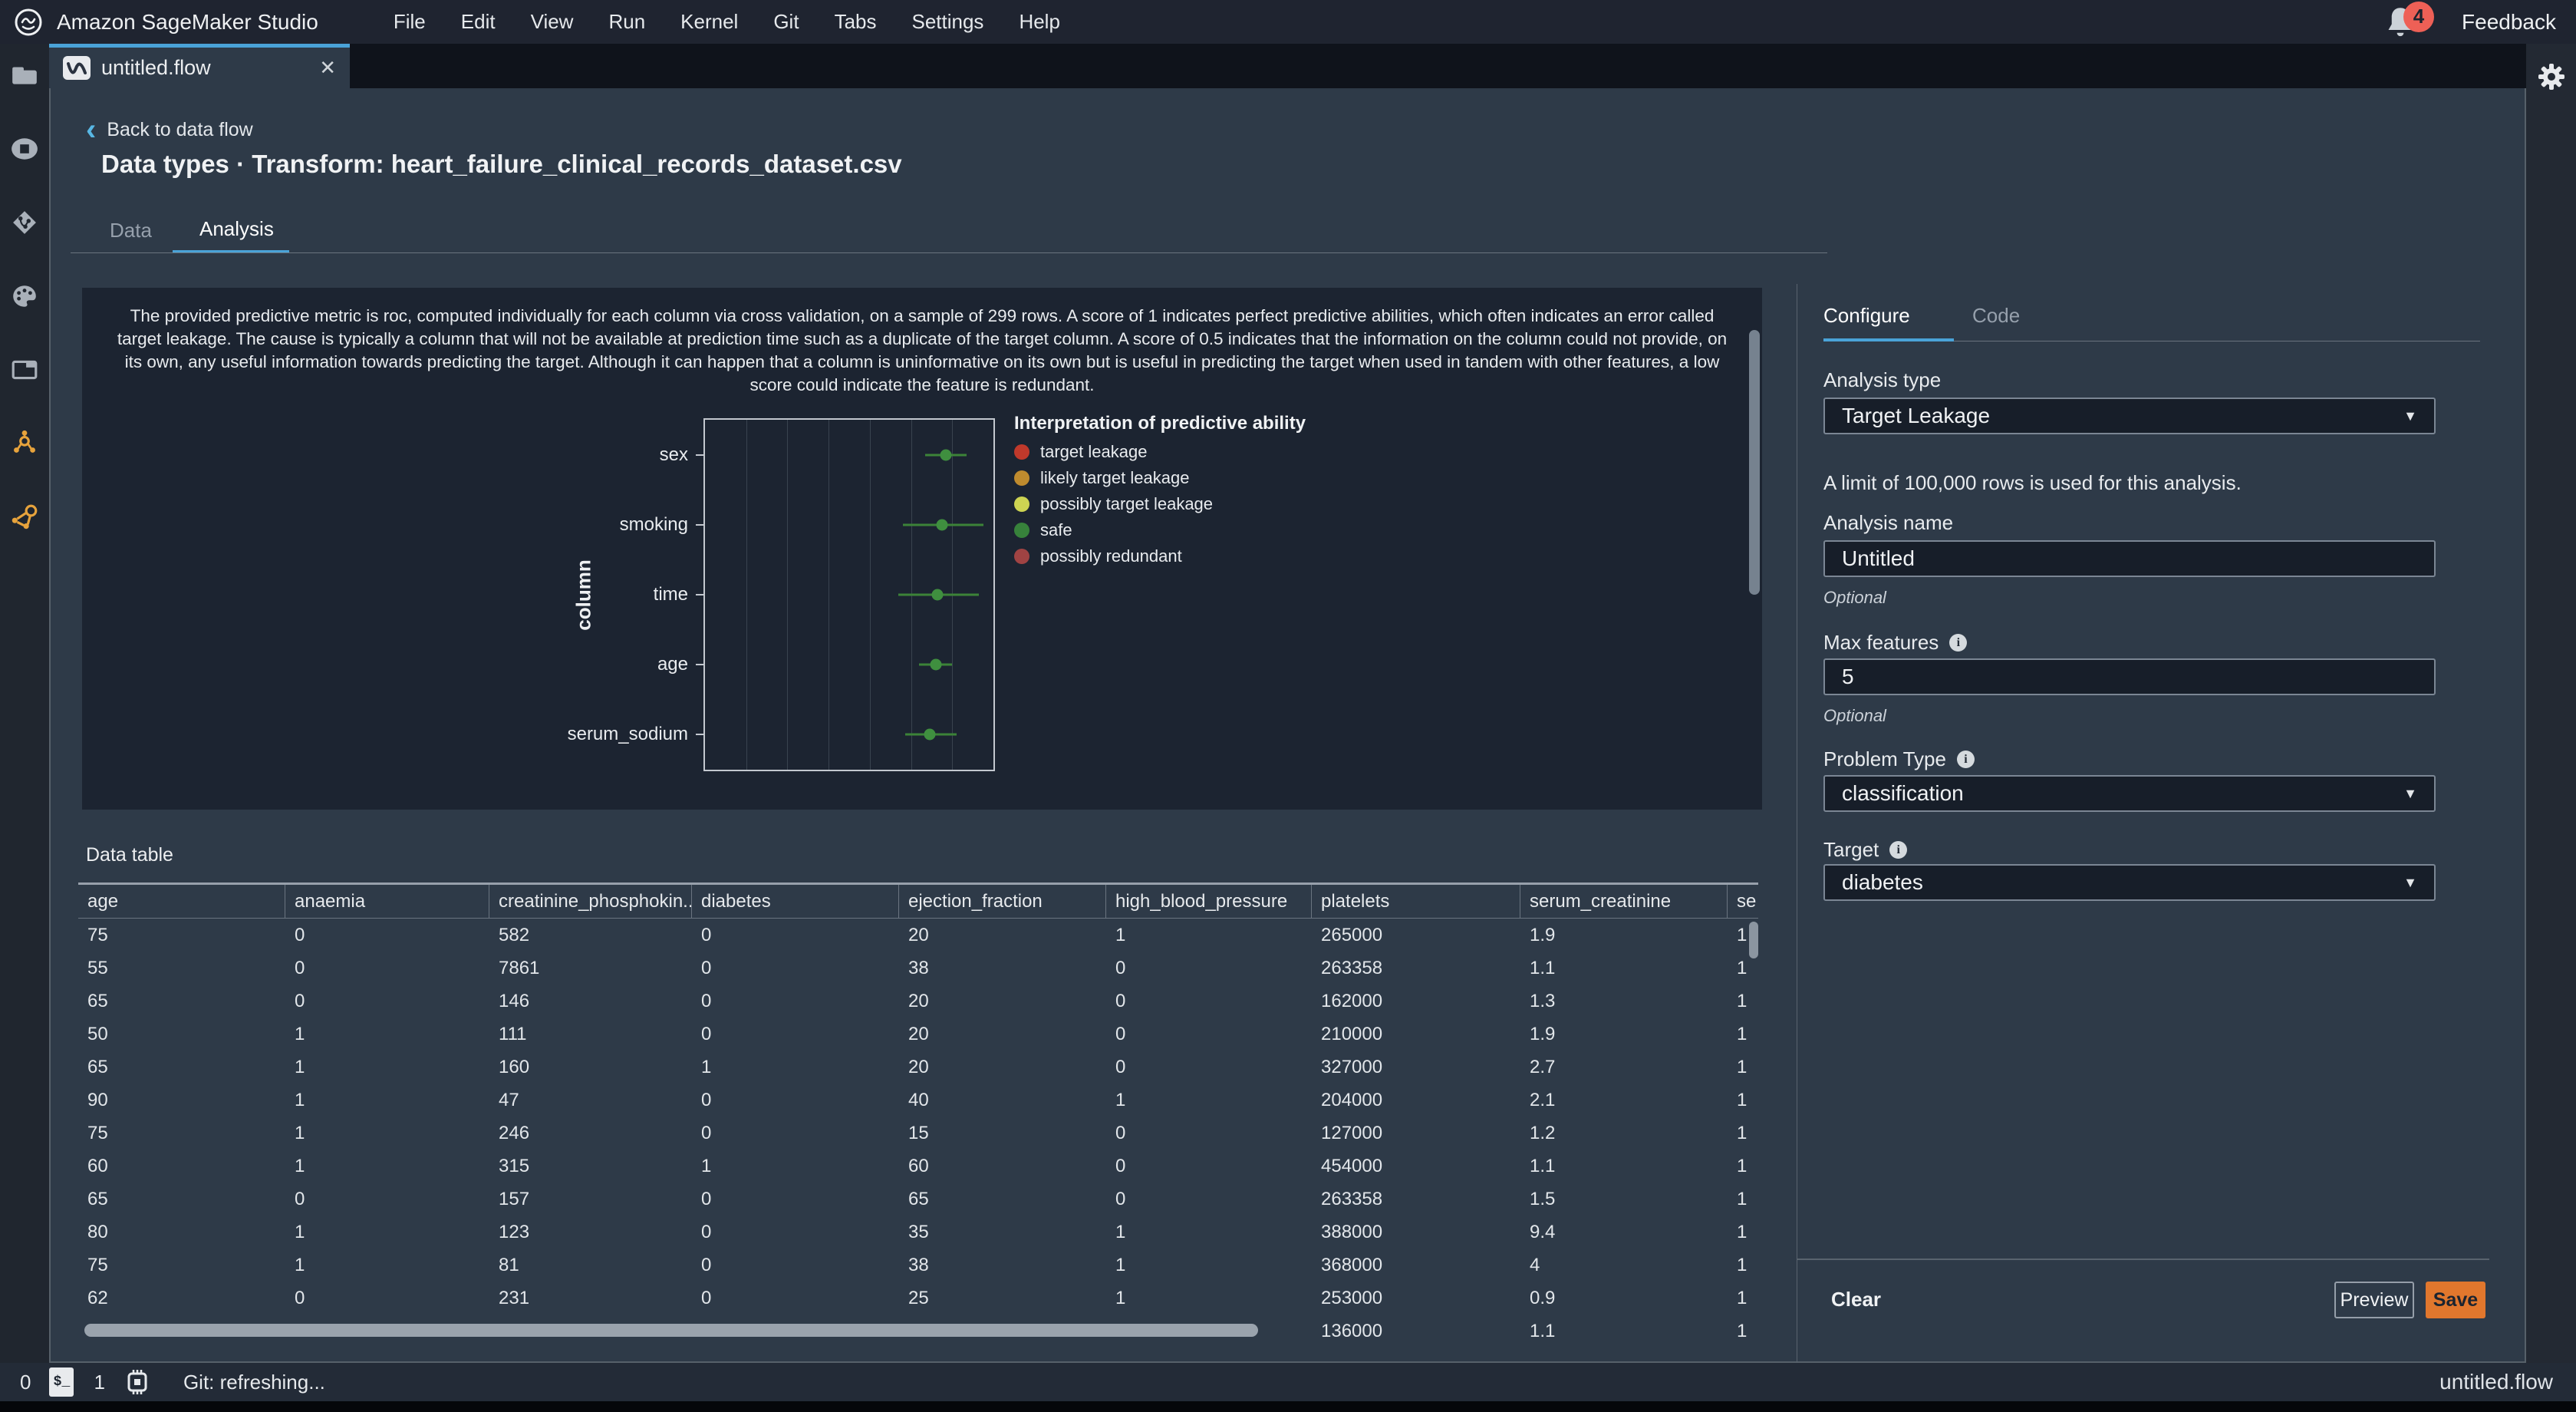 Image resolution: width=2576 pixels, height=1412 pixels. What do you see at coordinates (61, 1382) in the screenshot?
I see `terminal-icon: $_` at bounding box center [61, 1382].